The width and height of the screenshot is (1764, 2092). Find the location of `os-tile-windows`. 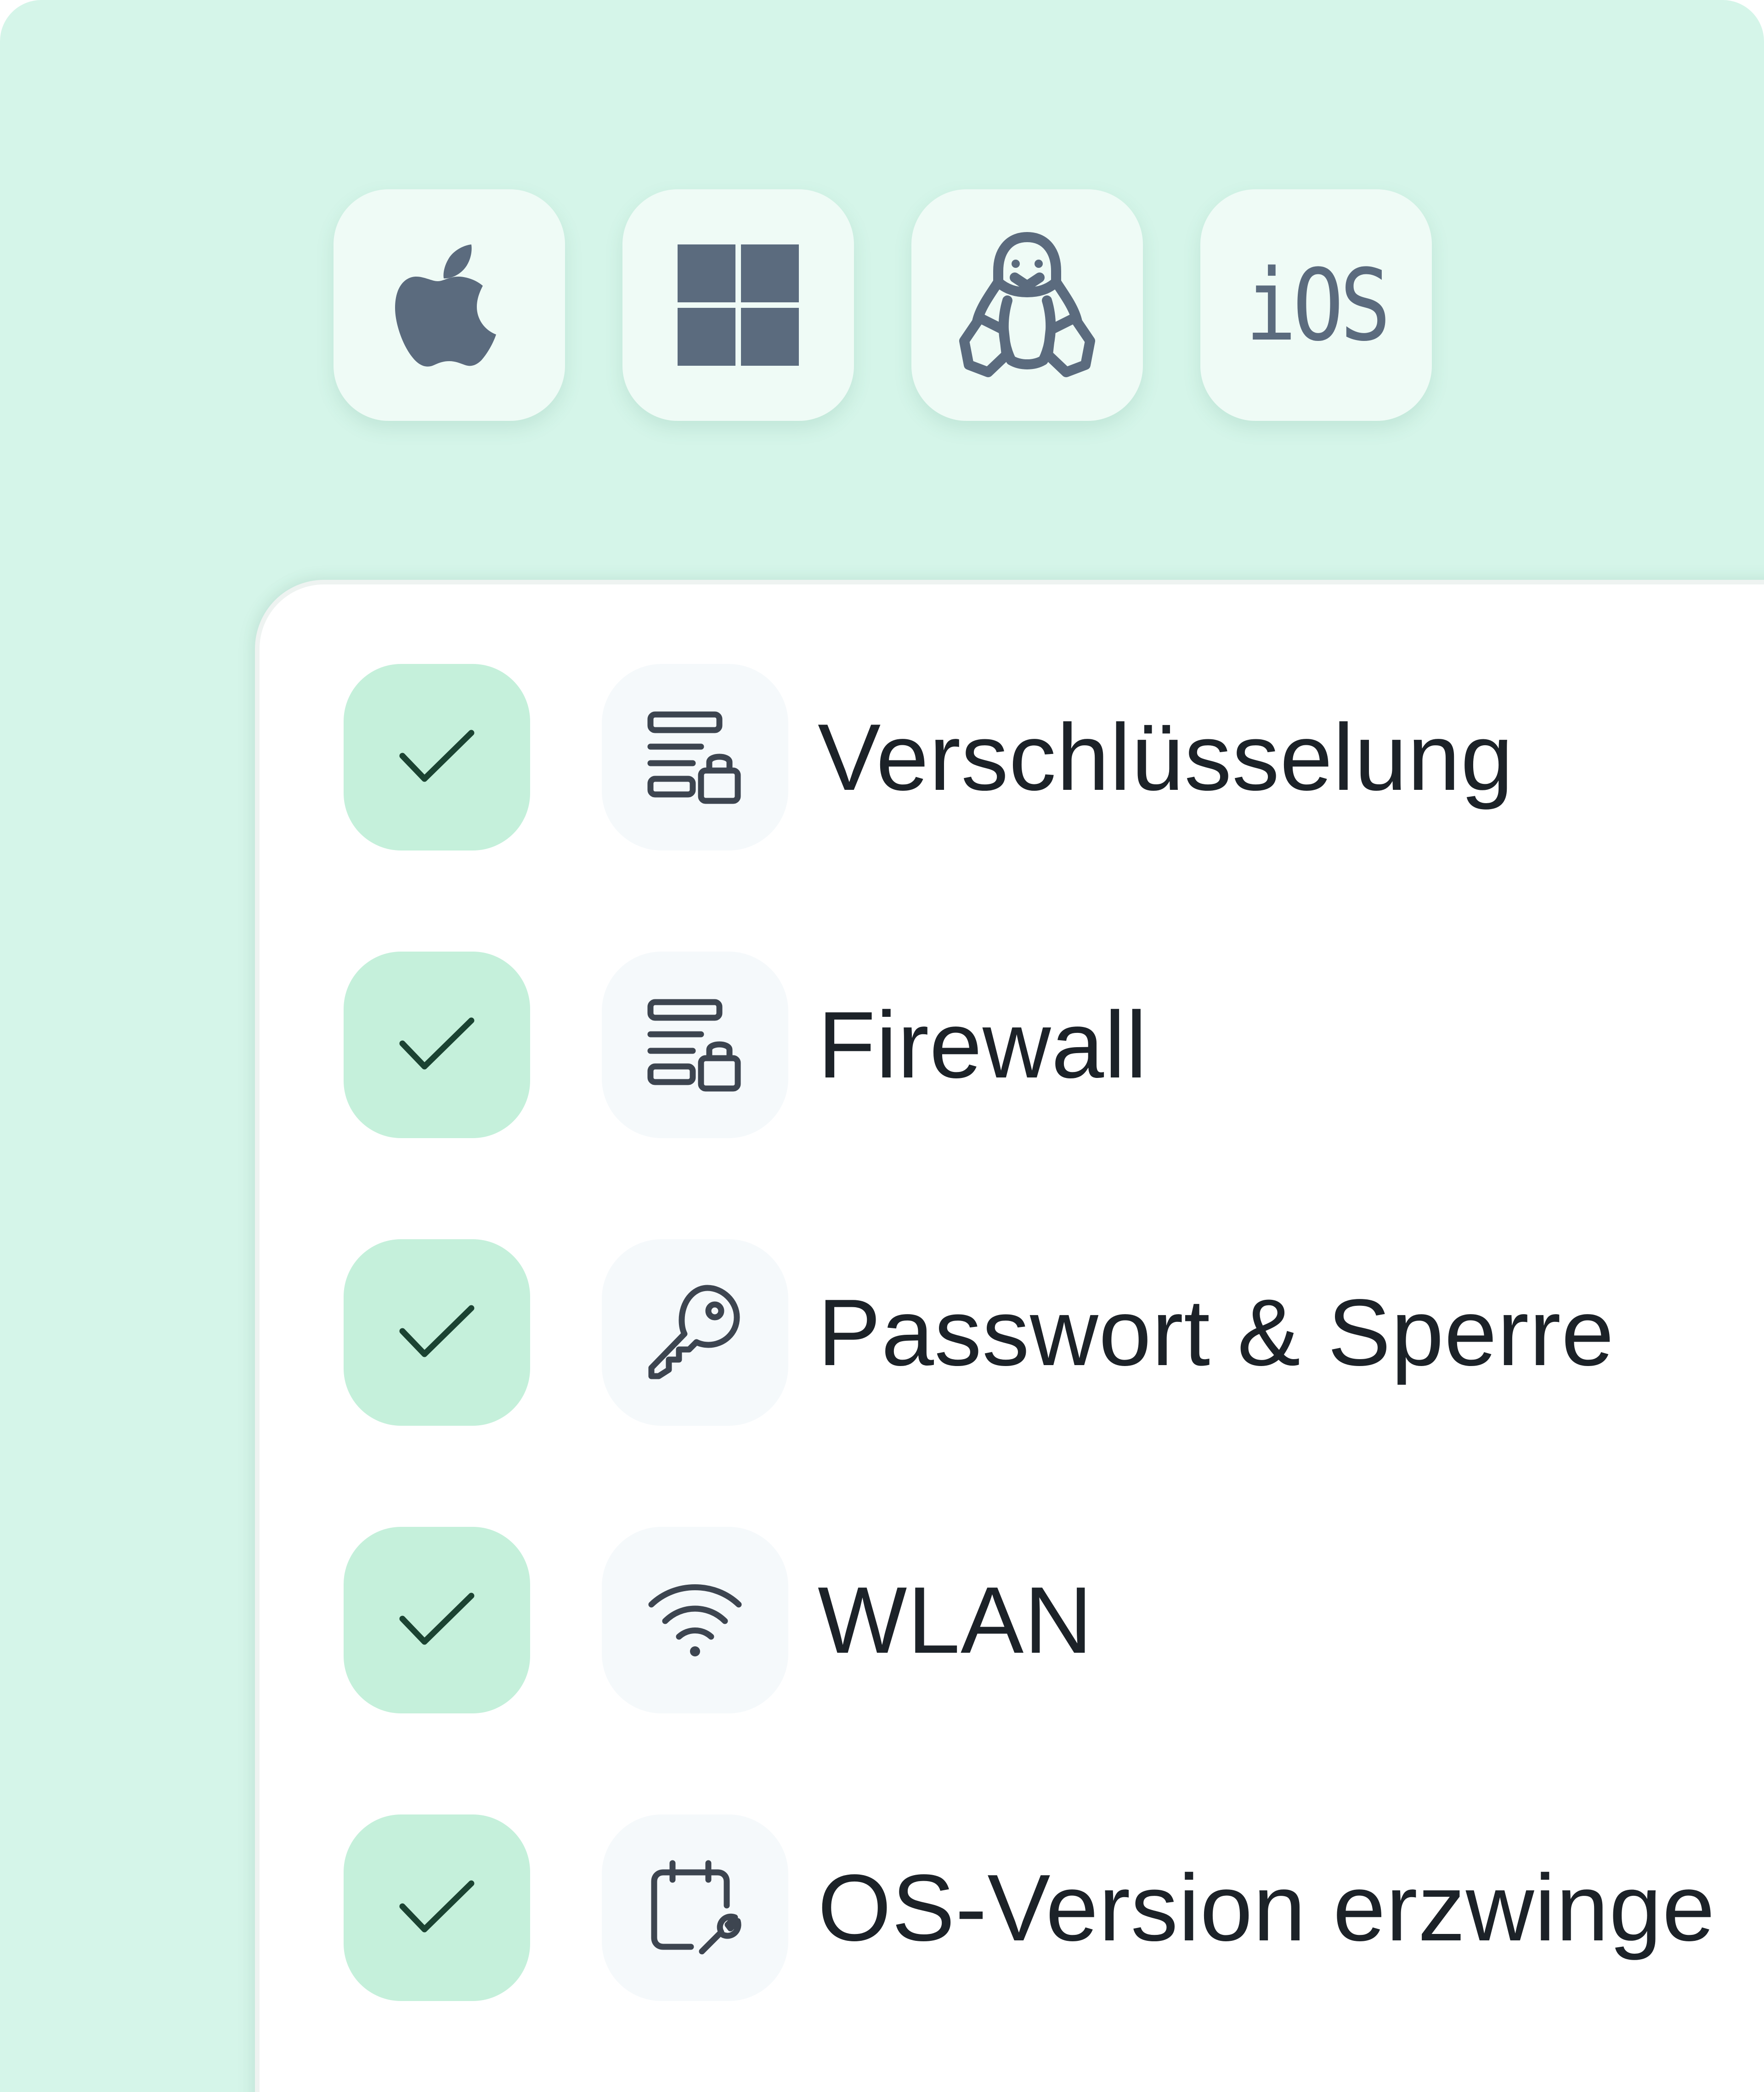

os-tile-windows is located at coordinates (738, 305).